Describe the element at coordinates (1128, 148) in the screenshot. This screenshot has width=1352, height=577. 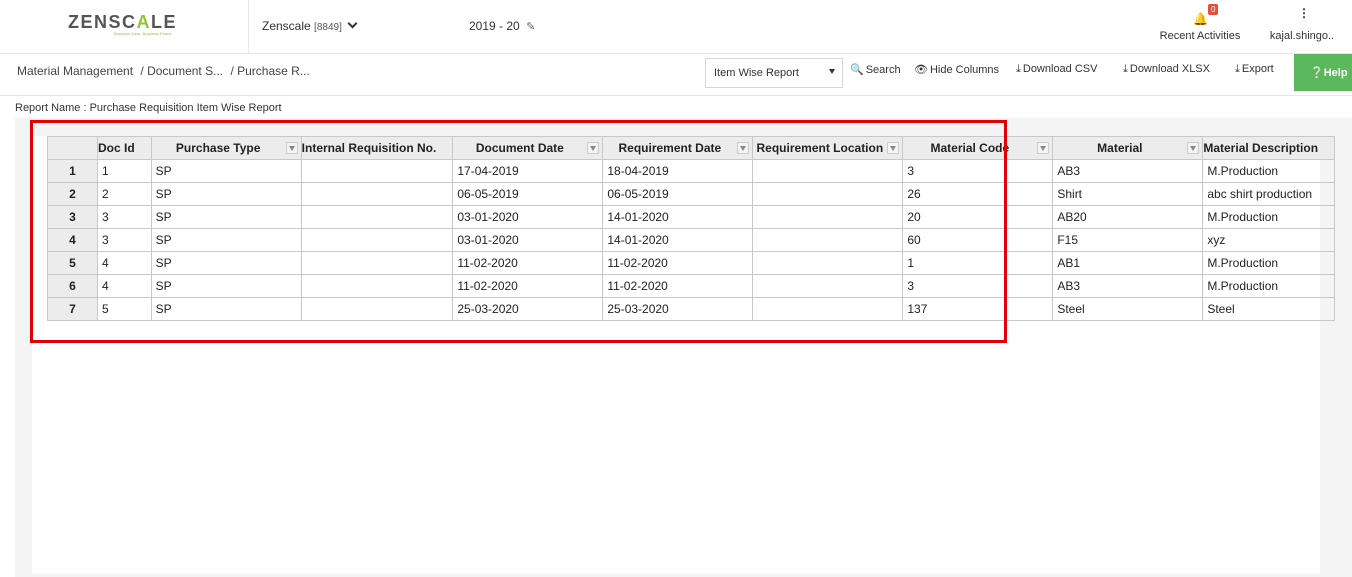
I see `column-header-material: Material` at that location.